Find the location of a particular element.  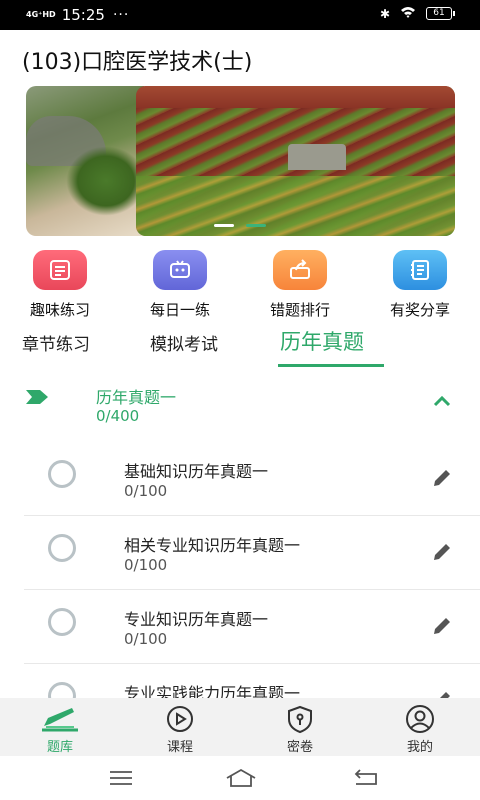

tab-chapter-practice: 章节练习 is located at coordinates (56, 342).